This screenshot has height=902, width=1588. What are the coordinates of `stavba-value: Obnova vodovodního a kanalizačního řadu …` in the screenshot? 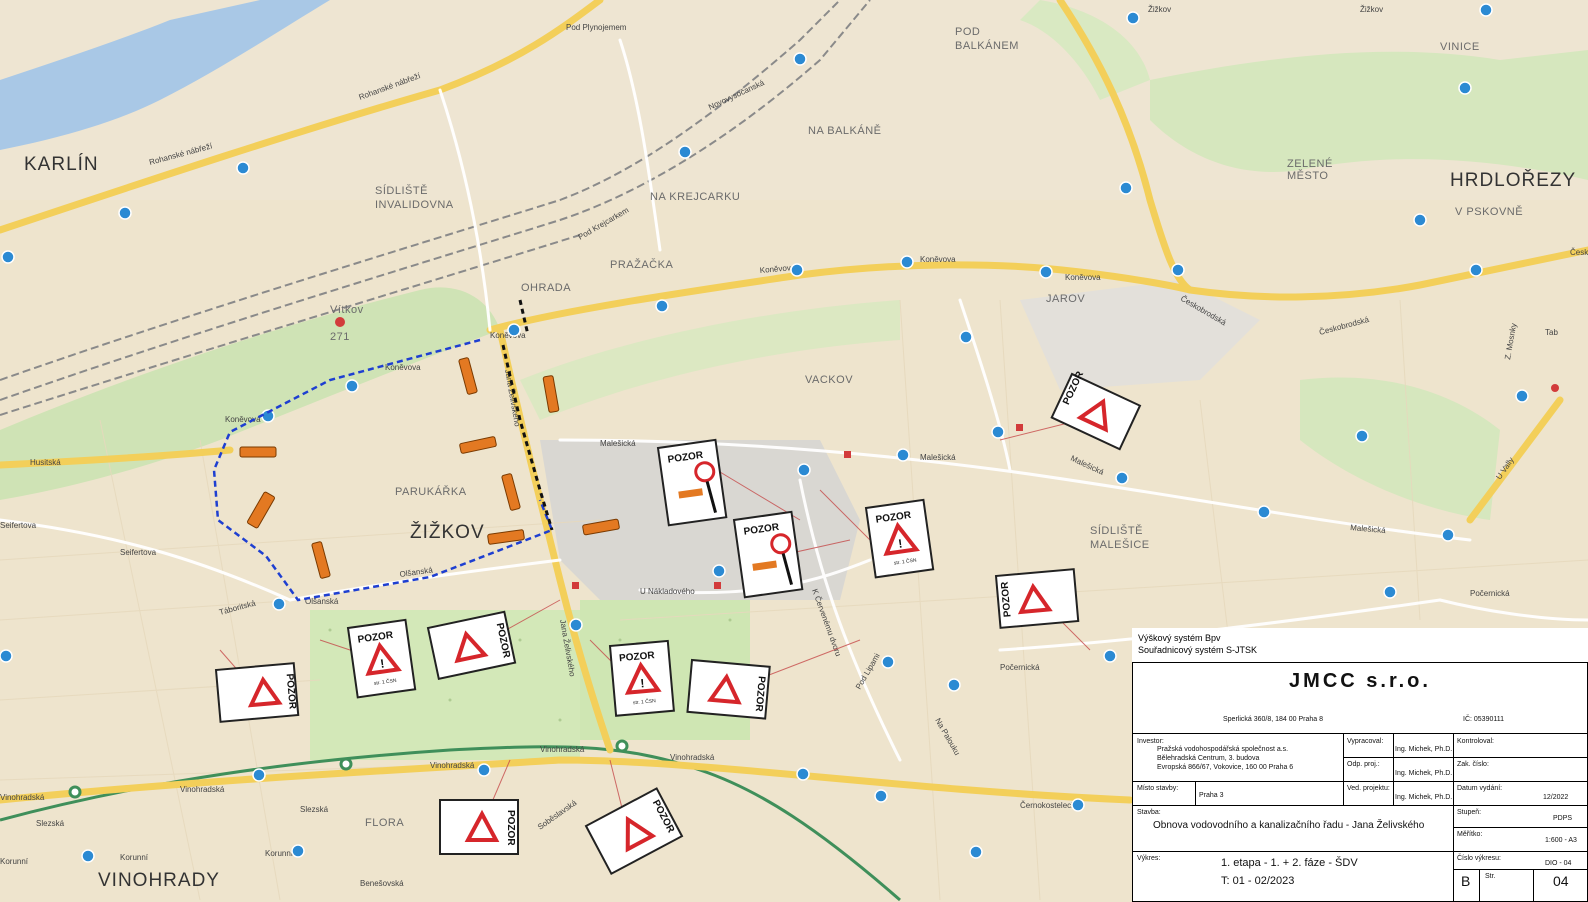 It's located at (1289, 825).